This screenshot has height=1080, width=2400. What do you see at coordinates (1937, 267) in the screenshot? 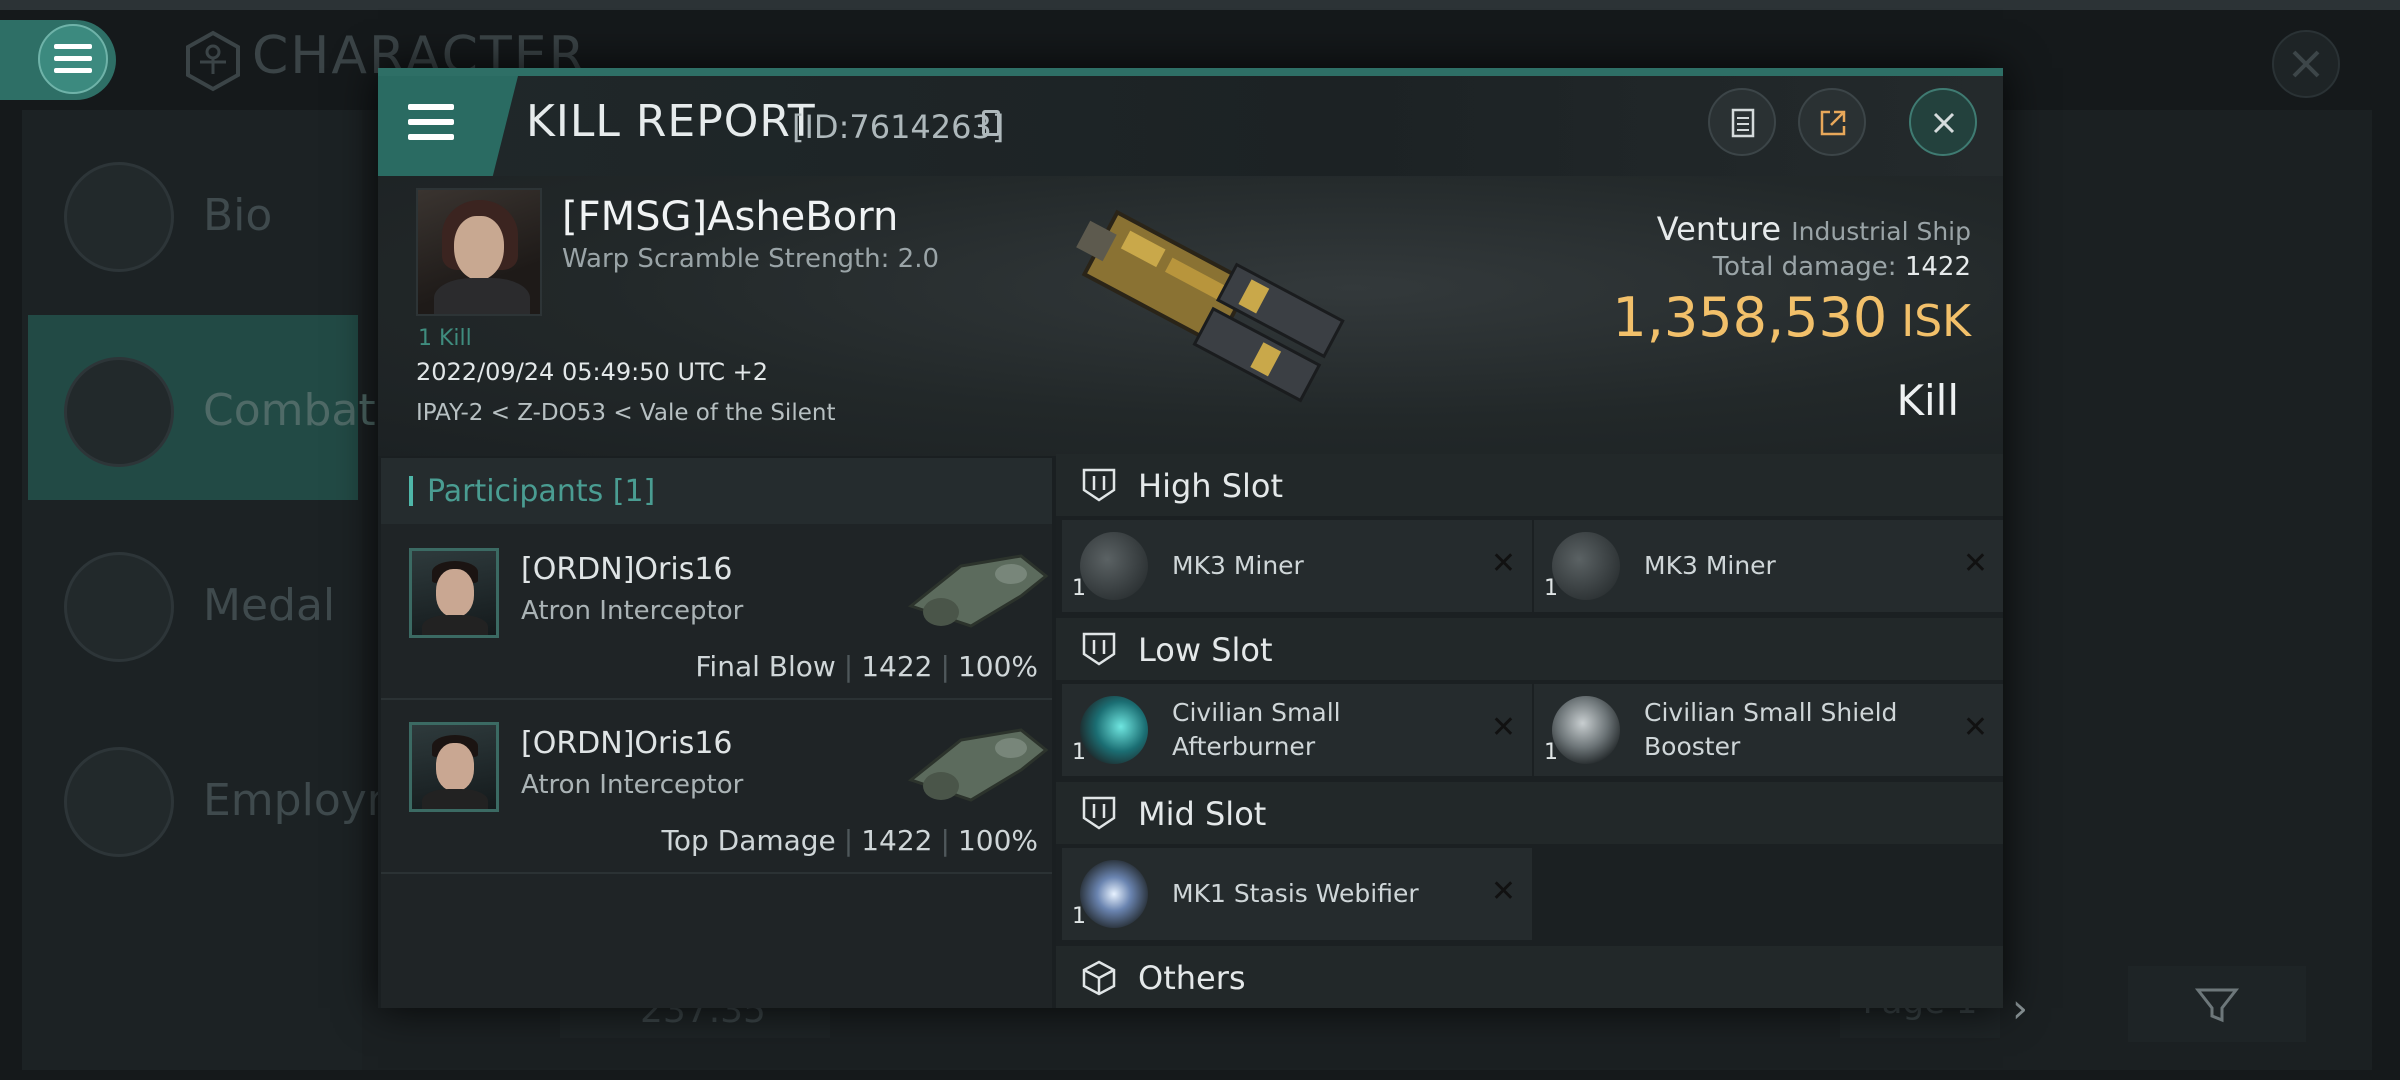
I see `total-damage-value: 1422` at bounding box center [1937, 267].